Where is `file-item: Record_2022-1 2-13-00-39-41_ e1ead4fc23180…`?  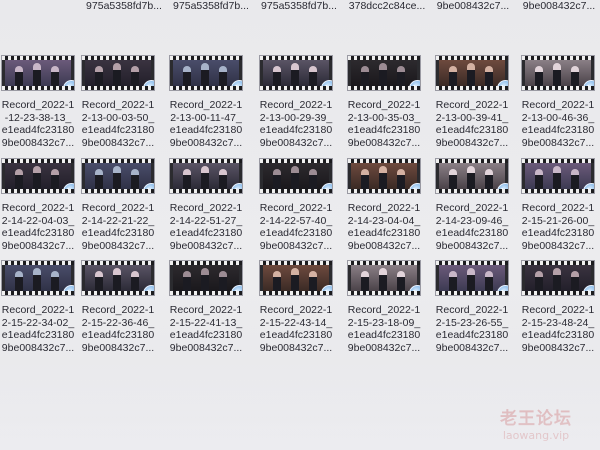 file-item: Record_2022-1 2-13-00-39-41_ e1ead4fc23180… is located at coordinates (472, 102).